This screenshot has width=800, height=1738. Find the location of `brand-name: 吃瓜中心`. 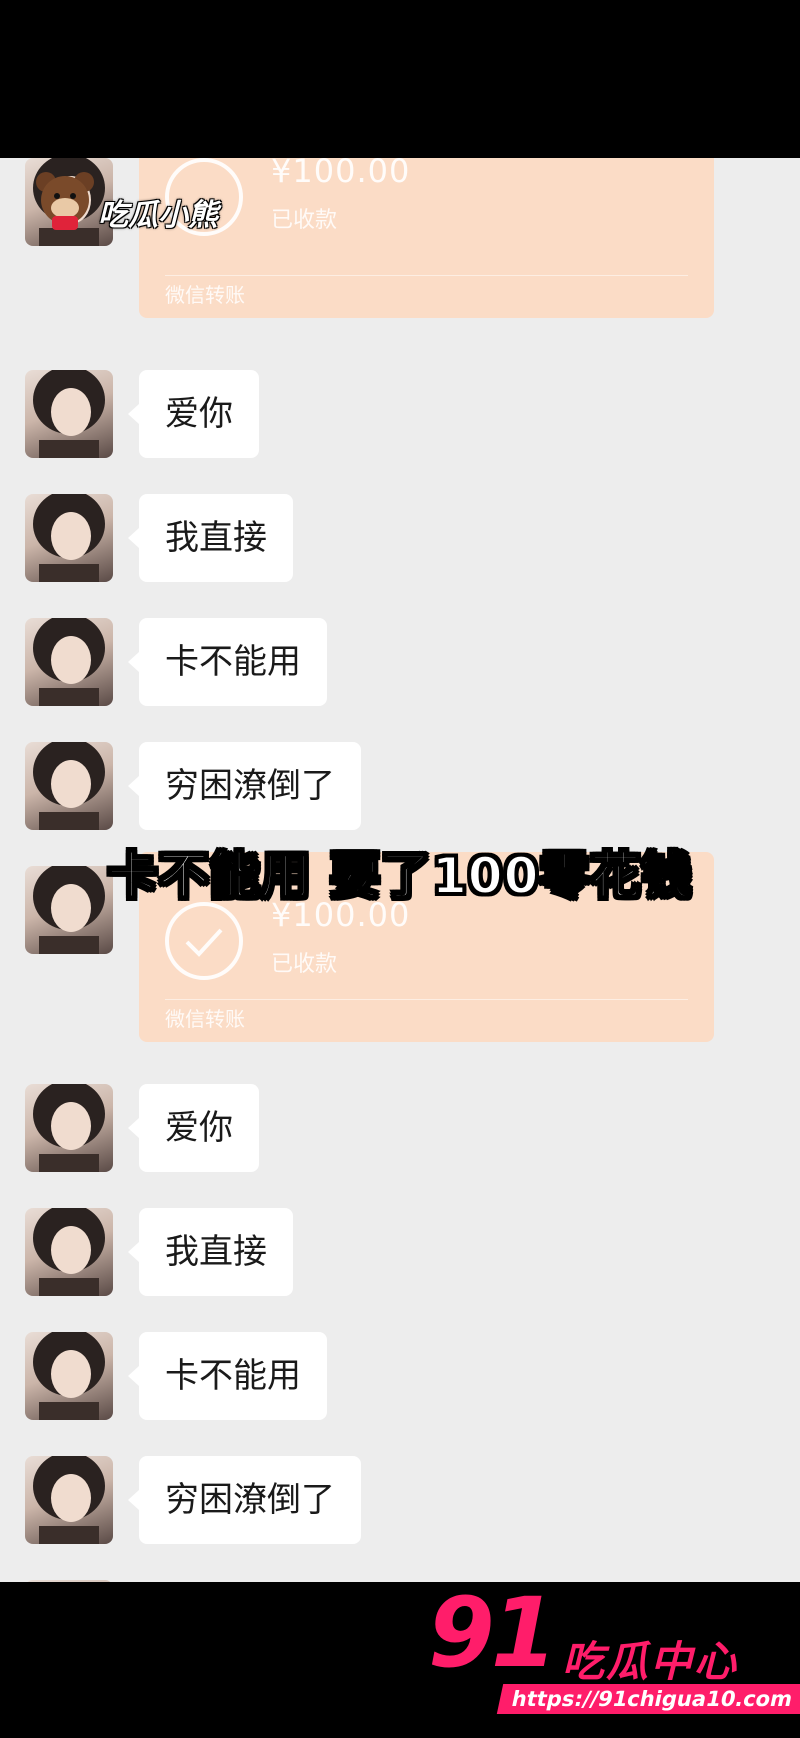

brand-name: 吃瓜中心 is located at coordinates (650, 1661).